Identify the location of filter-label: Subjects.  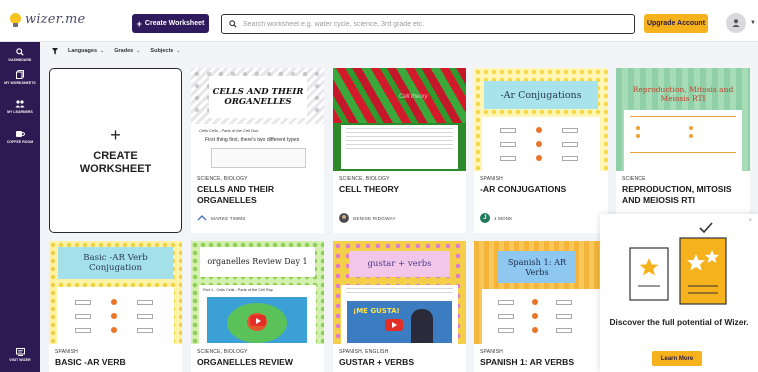
(162, 51).